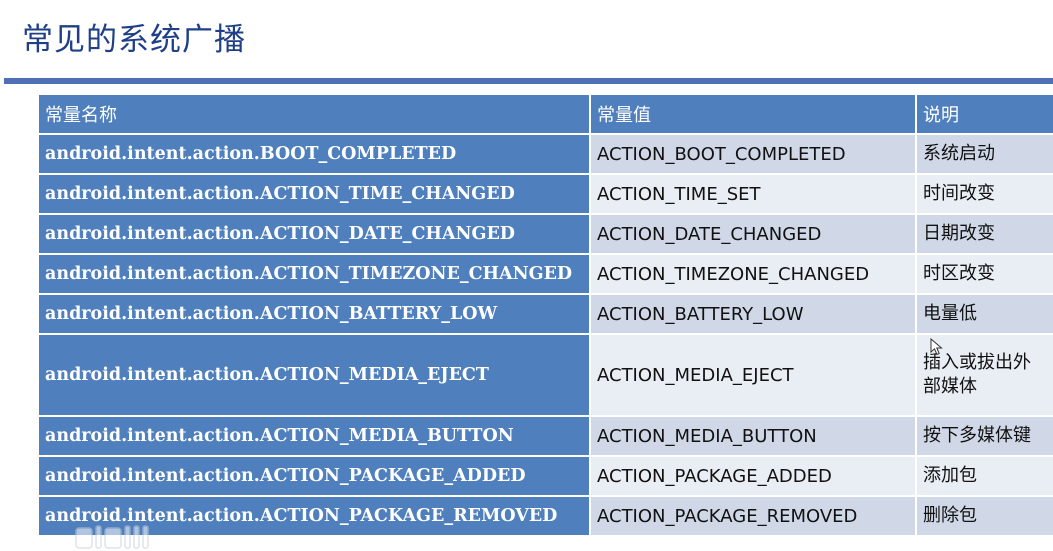  I want to click on table-header-row: 常量名称 常量值 说明, so click(545, 114).